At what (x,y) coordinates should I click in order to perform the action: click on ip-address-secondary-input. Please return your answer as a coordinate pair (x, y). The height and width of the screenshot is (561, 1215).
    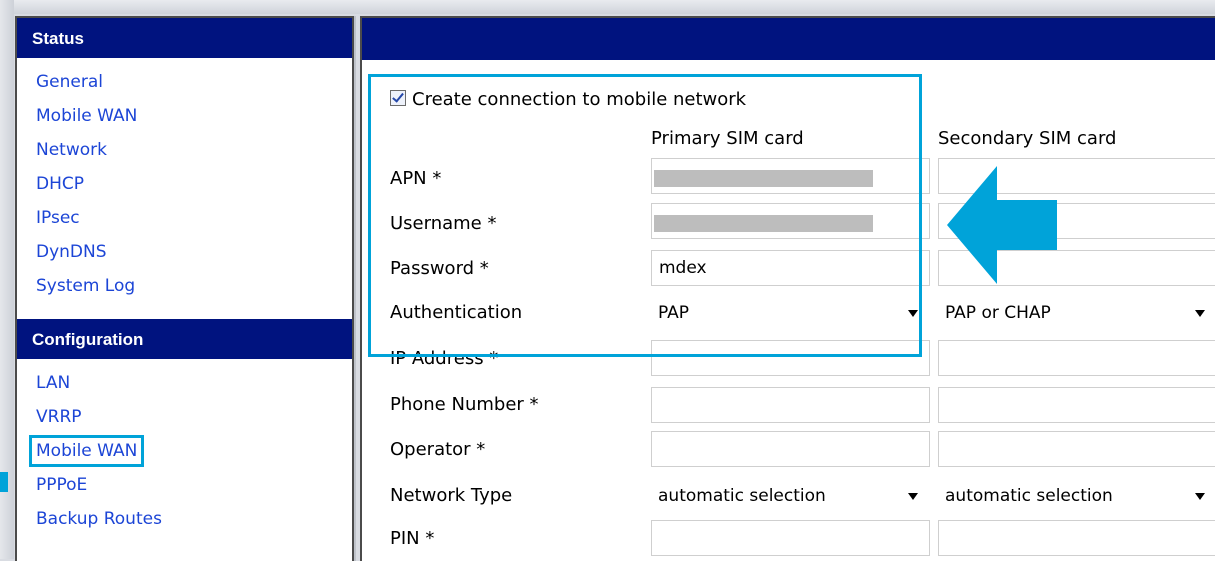
    Looking at the image, I should click on (1076, 358).